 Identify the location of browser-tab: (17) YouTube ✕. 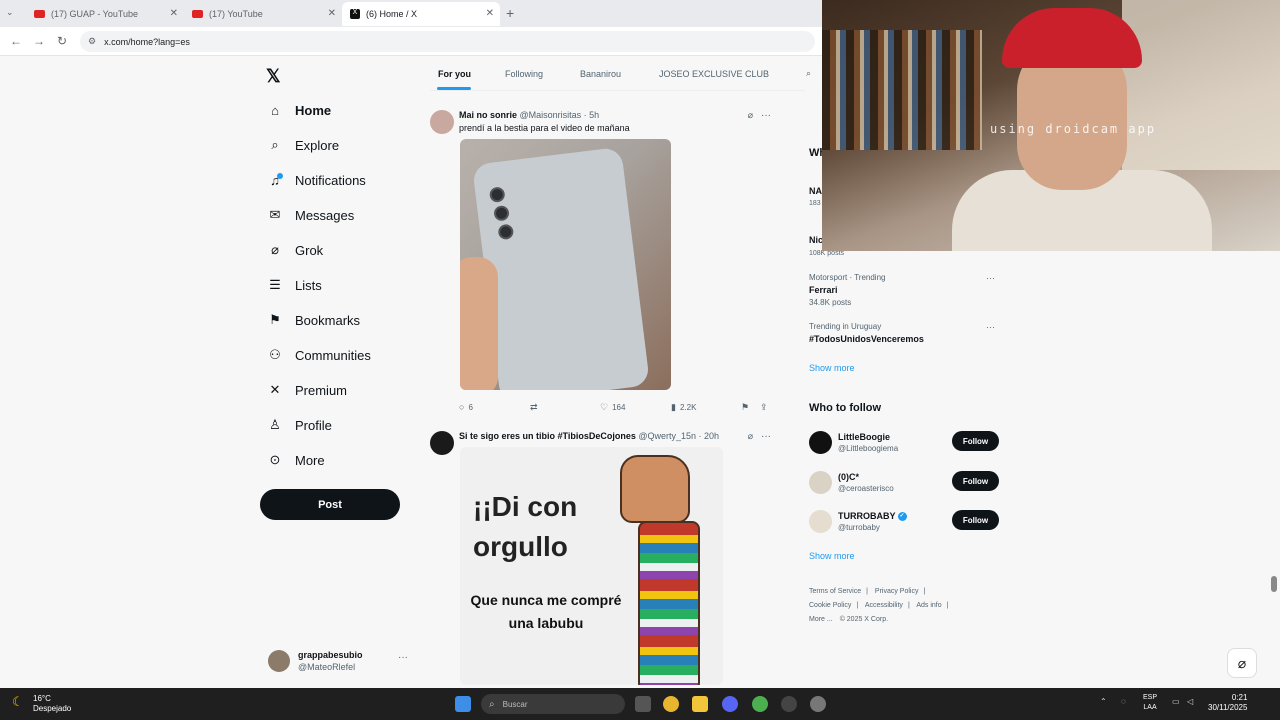
(263, 14).